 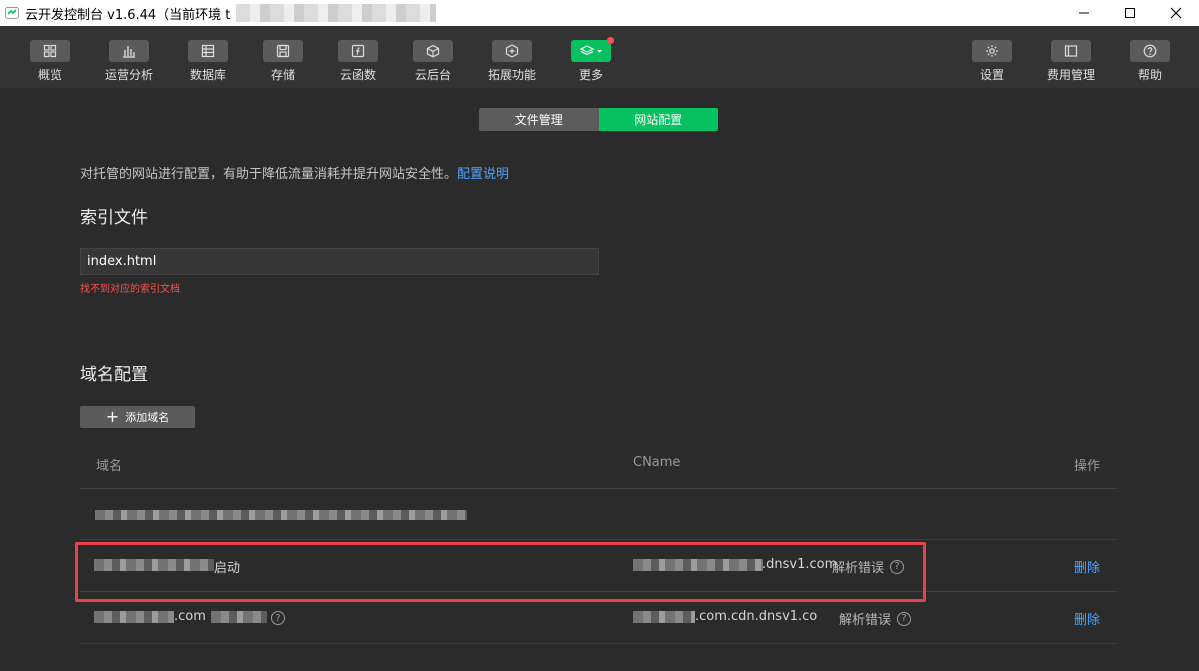 What do you see at coordinates (49, 75) in the screenshot?
I see `toolbar-label: 概览` at bounding box center [49, 75].